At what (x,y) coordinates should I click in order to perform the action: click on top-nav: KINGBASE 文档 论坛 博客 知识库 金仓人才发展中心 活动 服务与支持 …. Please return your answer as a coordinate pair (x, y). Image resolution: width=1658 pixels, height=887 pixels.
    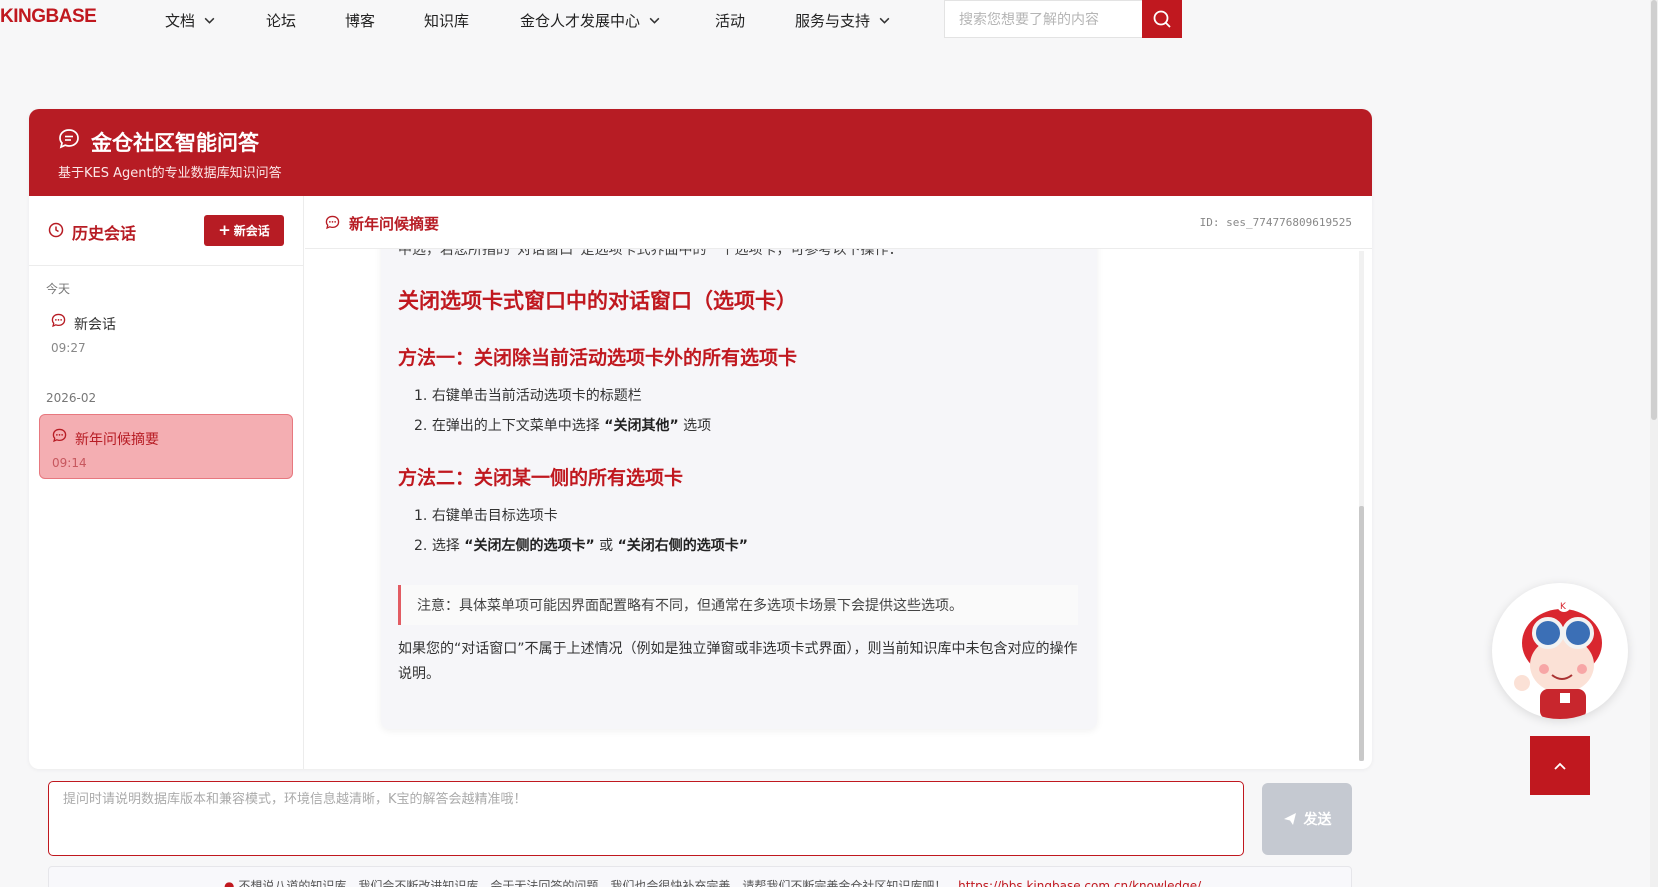
    Looking at the image, I should click on (829, 20).